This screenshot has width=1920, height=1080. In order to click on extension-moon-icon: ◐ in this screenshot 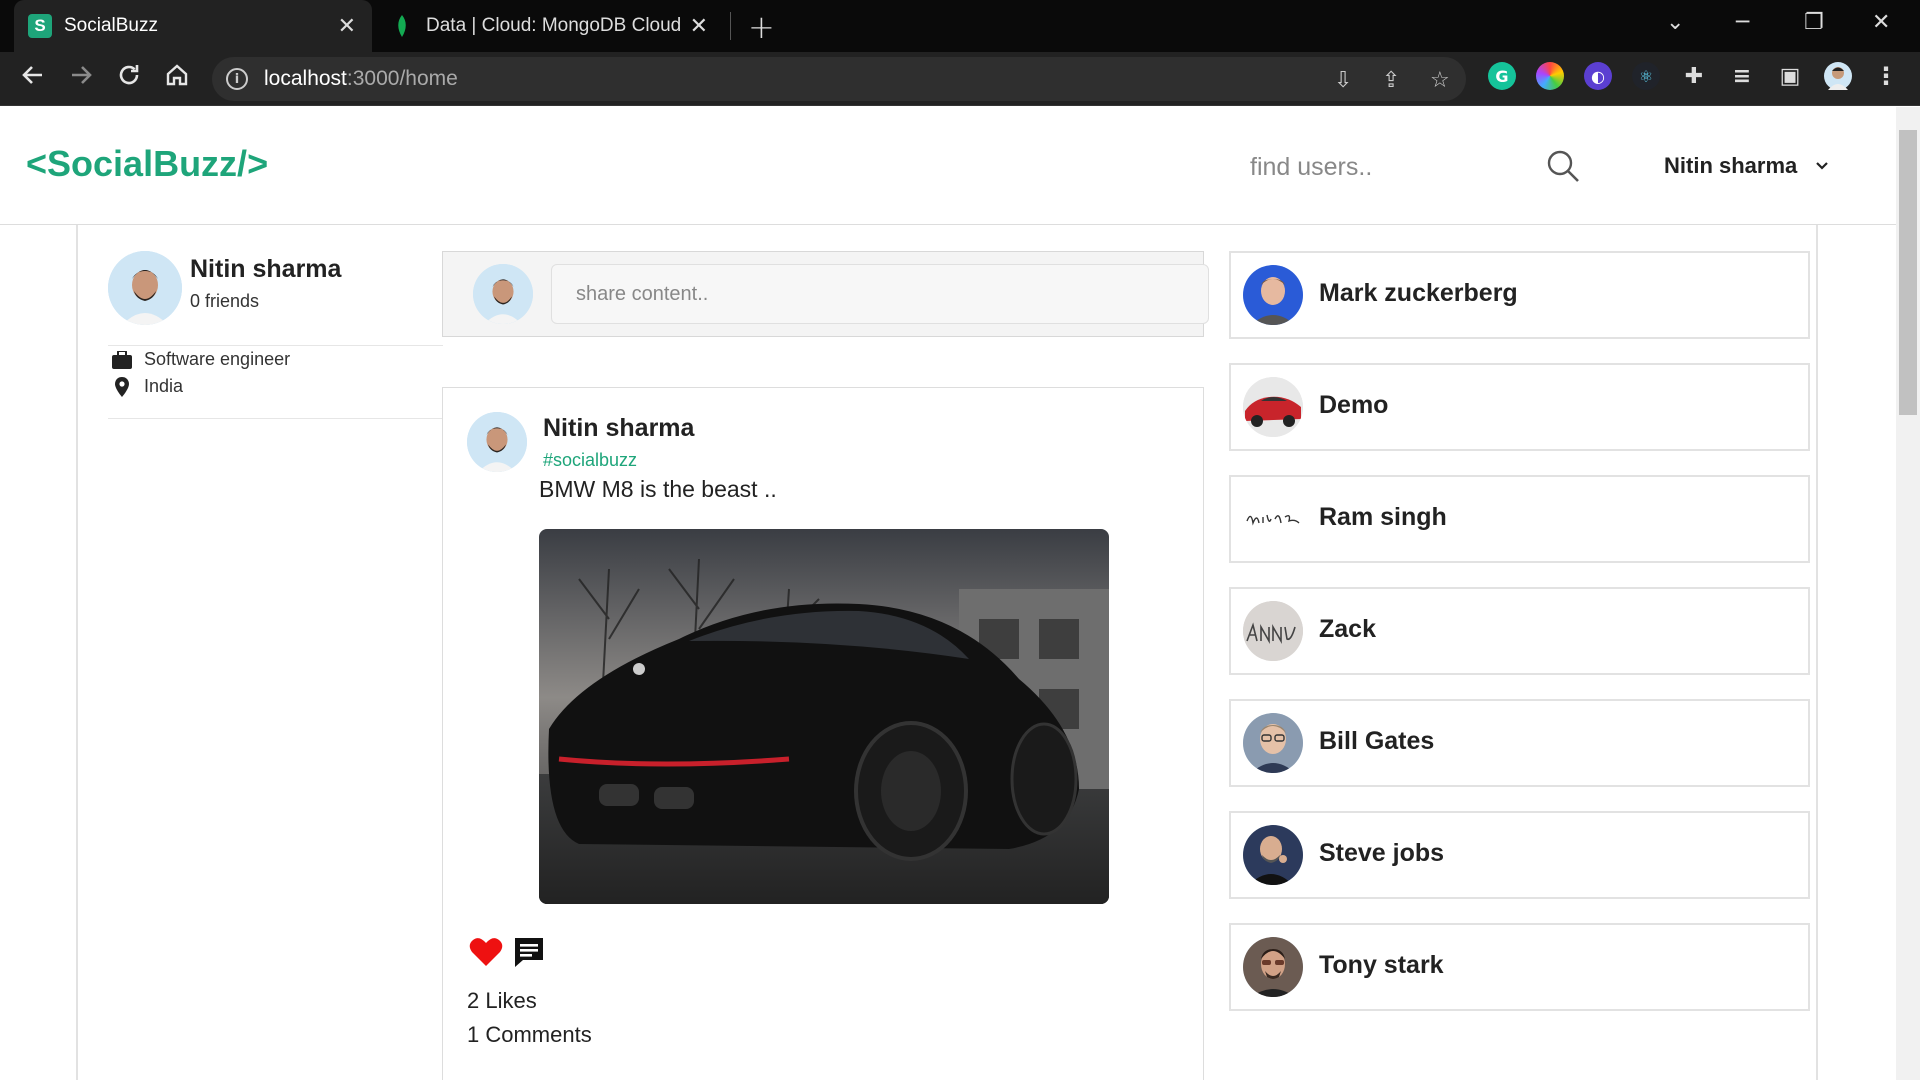, I will do `click(1598, 76)`.